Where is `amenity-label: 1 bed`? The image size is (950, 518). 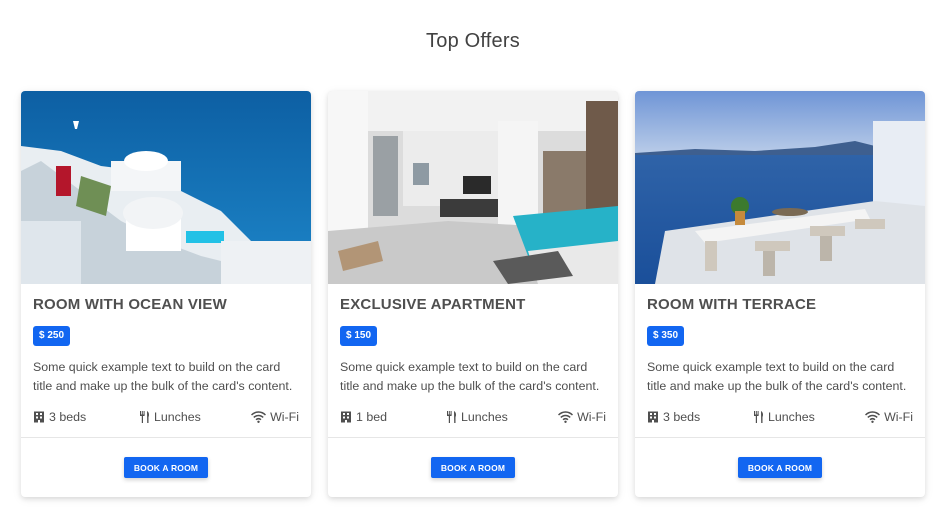
amenity-label: 1 bed is located at coordinates (372, 417).